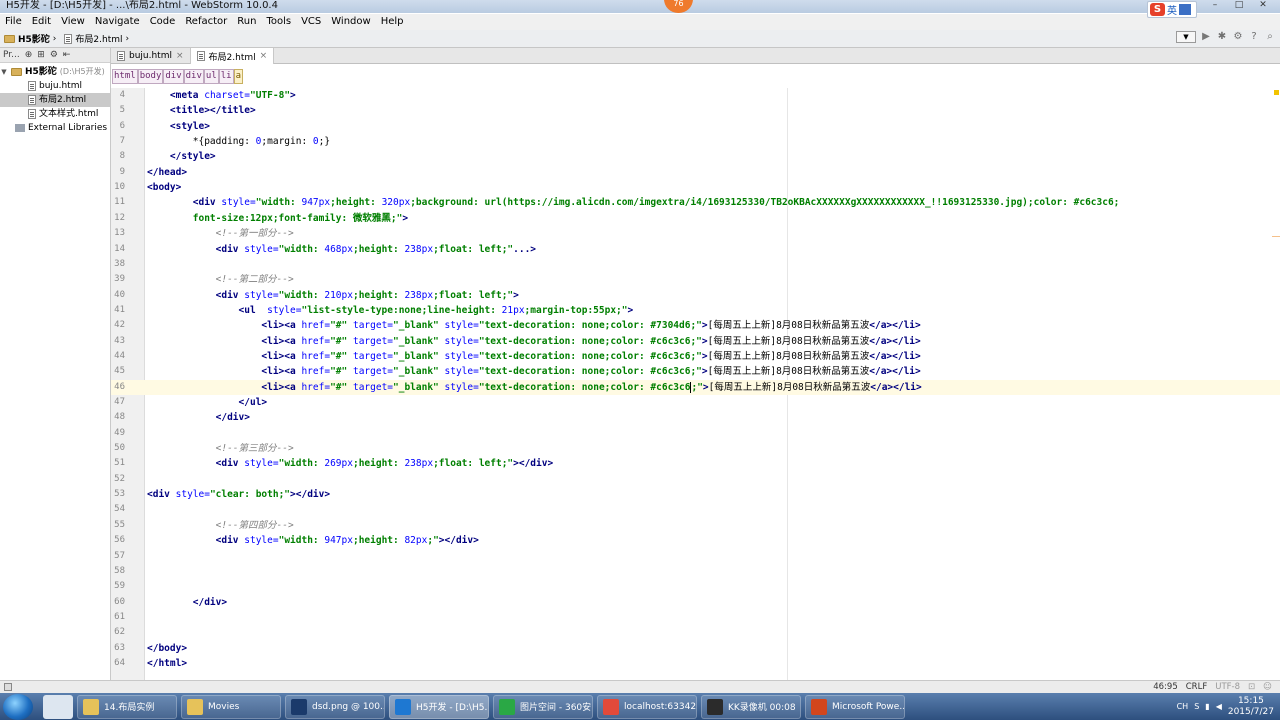 Image resolution: width=1280 pixels, height=720 pixels. I want to click on tree-item-libraries: External Libraries, so click(55, 128).